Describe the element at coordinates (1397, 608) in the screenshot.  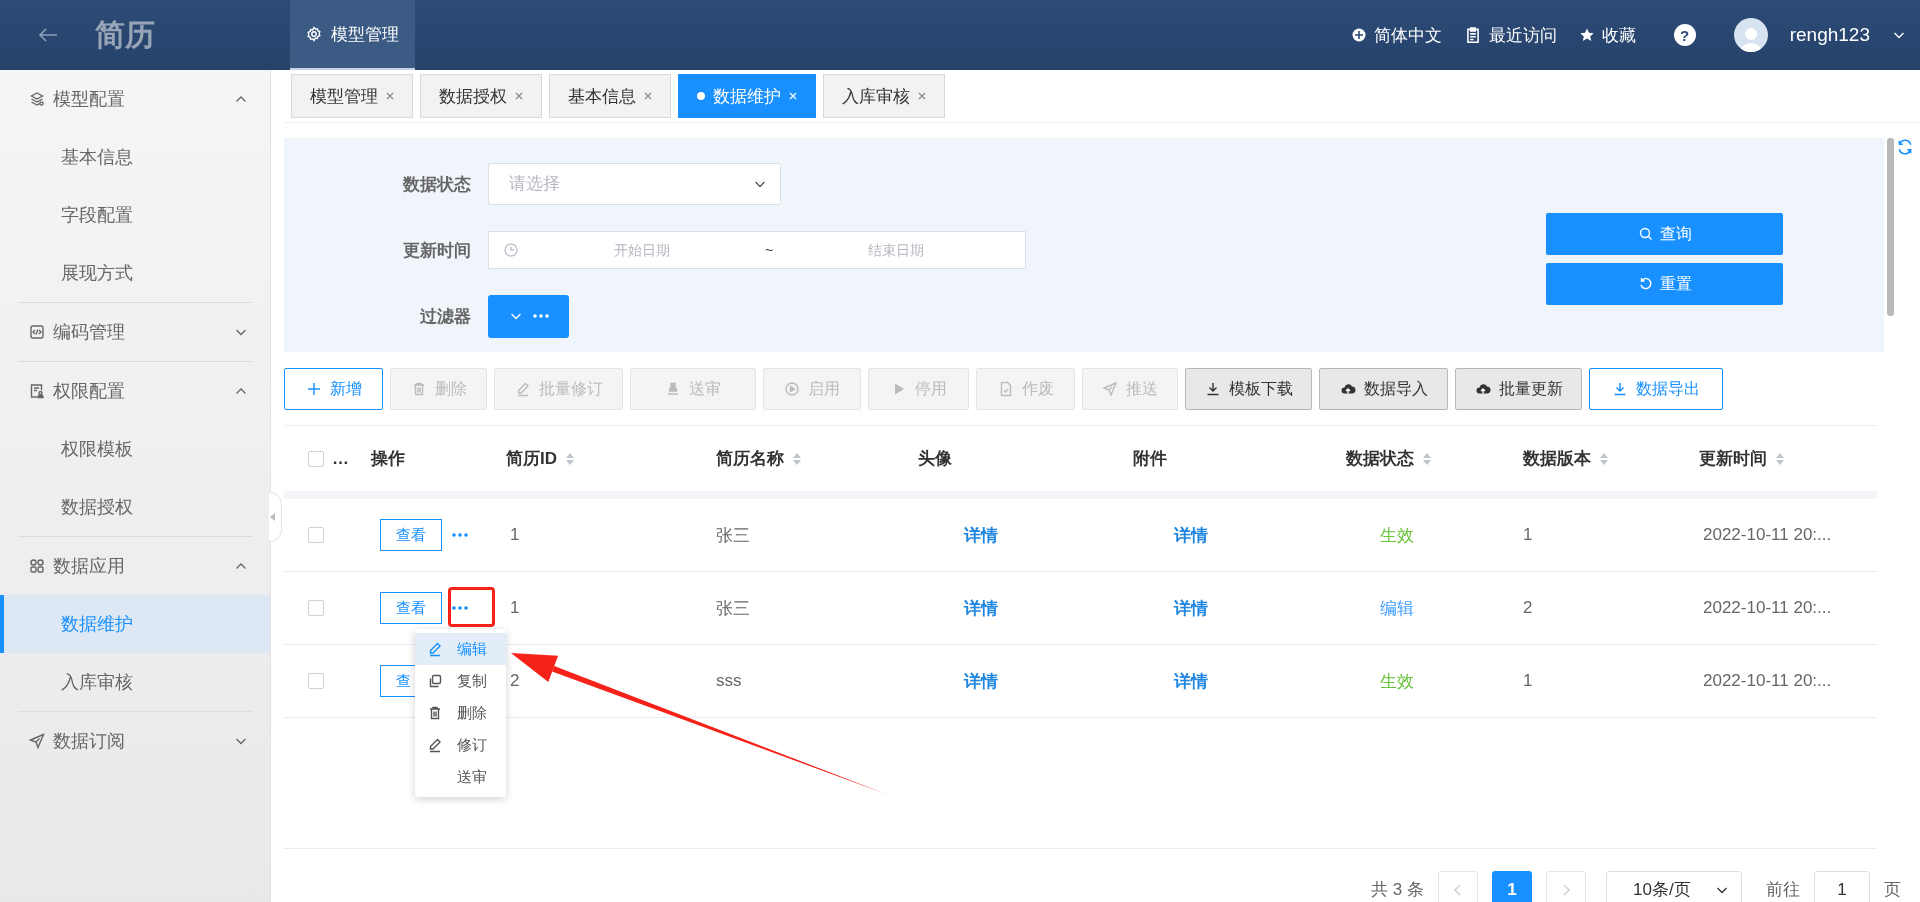
I see `status-text: 编辑` at that location.